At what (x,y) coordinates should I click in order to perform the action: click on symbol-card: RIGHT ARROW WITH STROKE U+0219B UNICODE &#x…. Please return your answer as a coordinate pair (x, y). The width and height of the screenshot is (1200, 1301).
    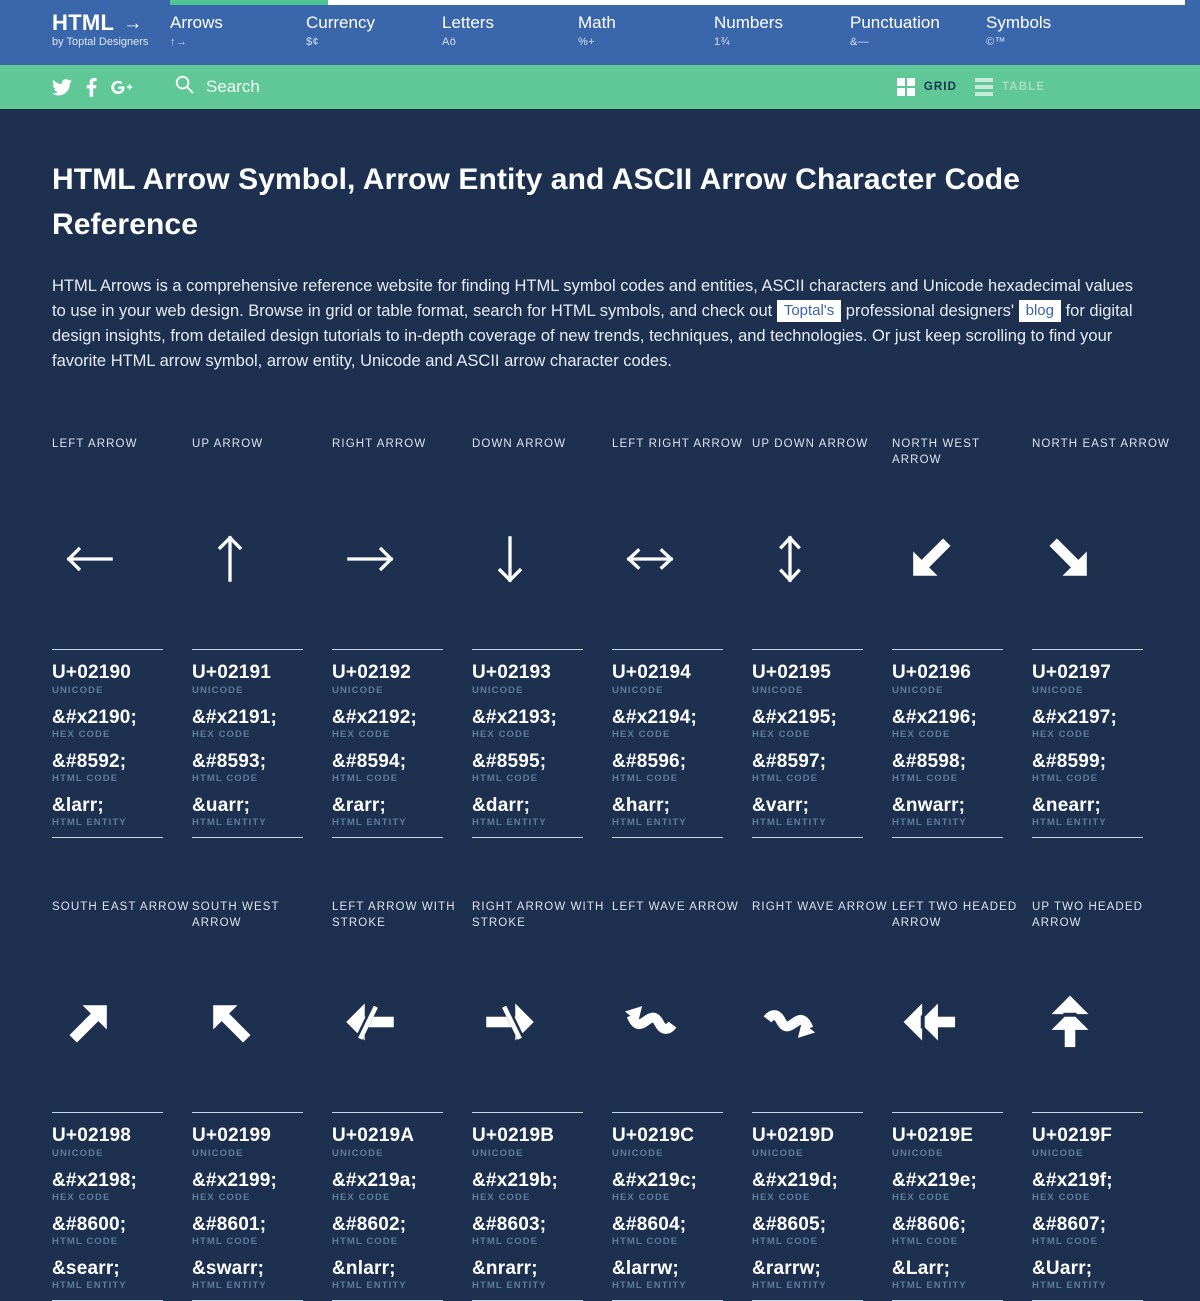
    Looking at the image, I should click on (542, 1100).